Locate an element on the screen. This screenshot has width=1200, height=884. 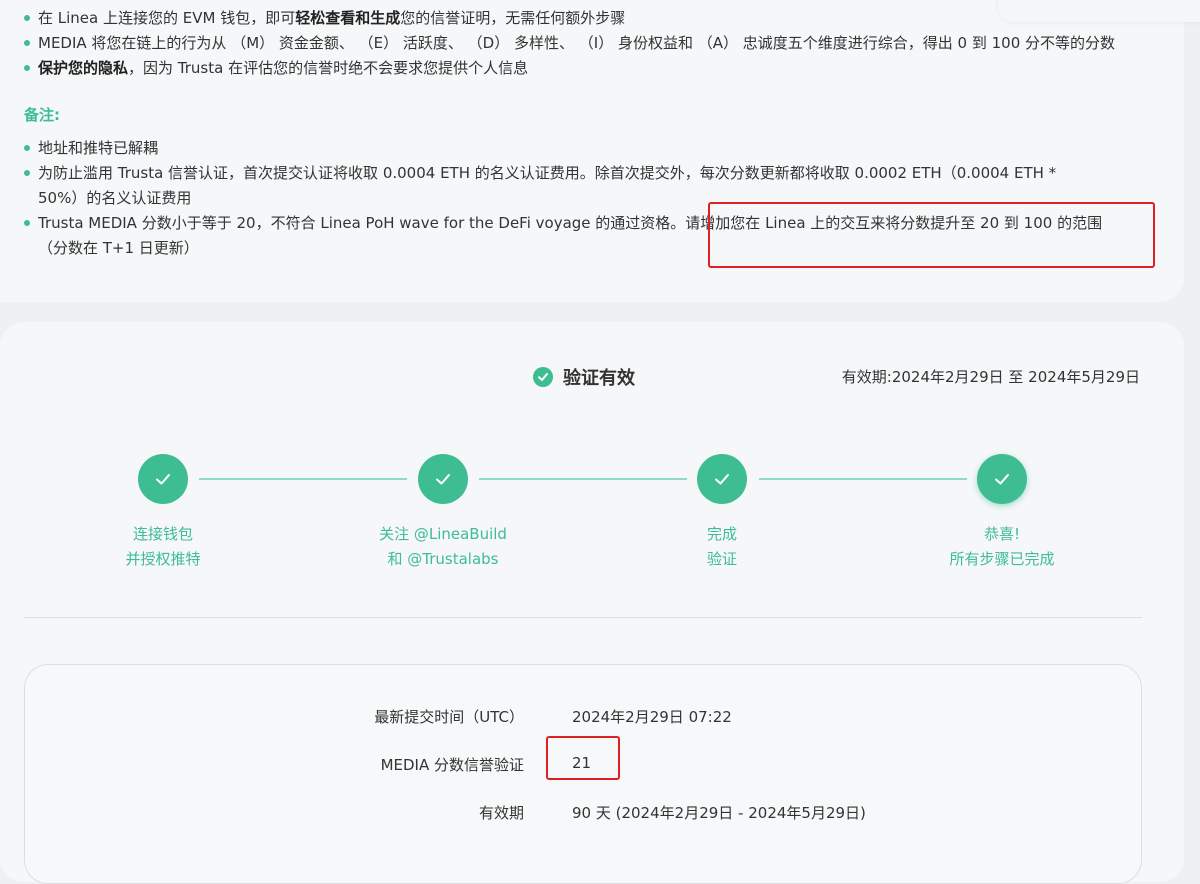
detail-value-submit-time: 2024年2月29日 07:22 is located at coordinates (652, 717).